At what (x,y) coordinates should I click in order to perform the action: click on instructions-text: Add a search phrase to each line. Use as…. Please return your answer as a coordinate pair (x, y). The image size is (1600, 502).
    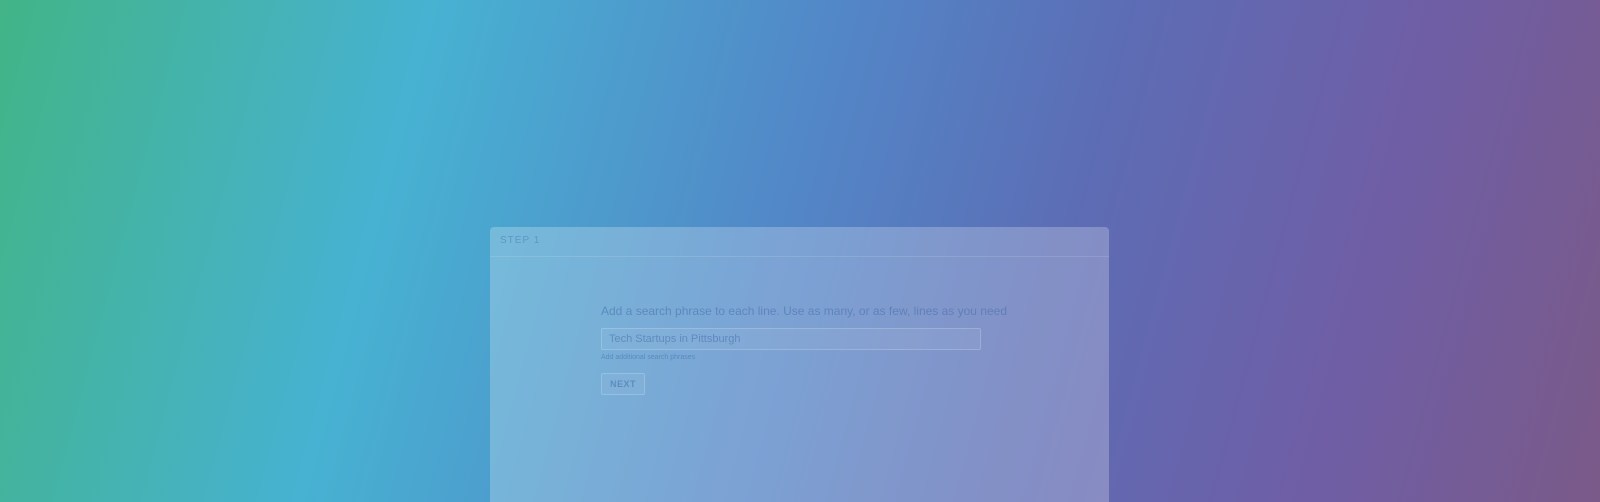
    Looking at the image, I should click on (804, 311).